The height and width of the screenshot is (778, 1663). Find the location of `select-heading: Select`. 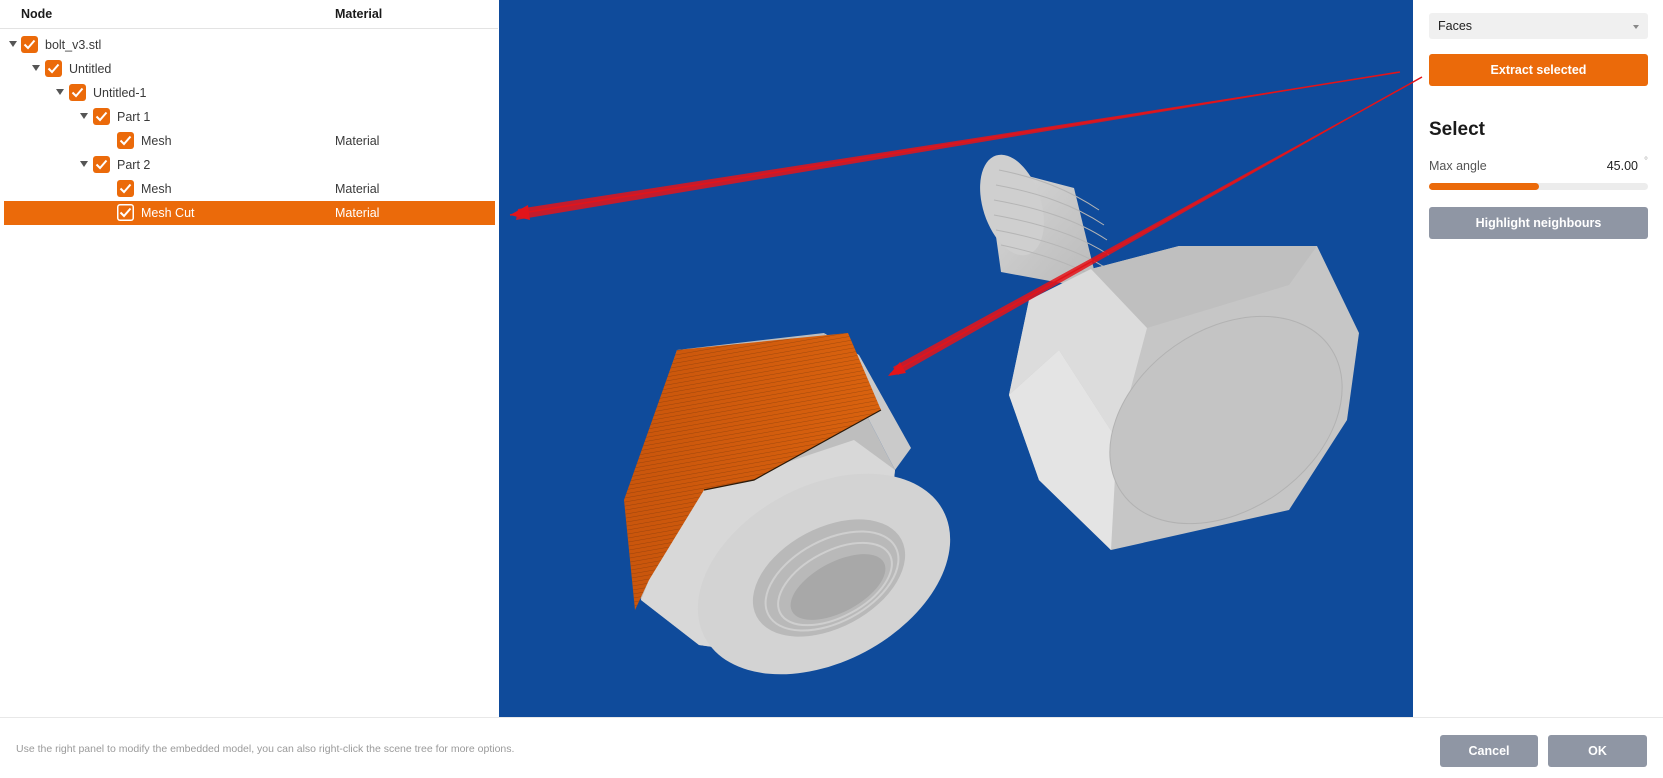

select-heading: Select is located at coordinates (1457, 129).